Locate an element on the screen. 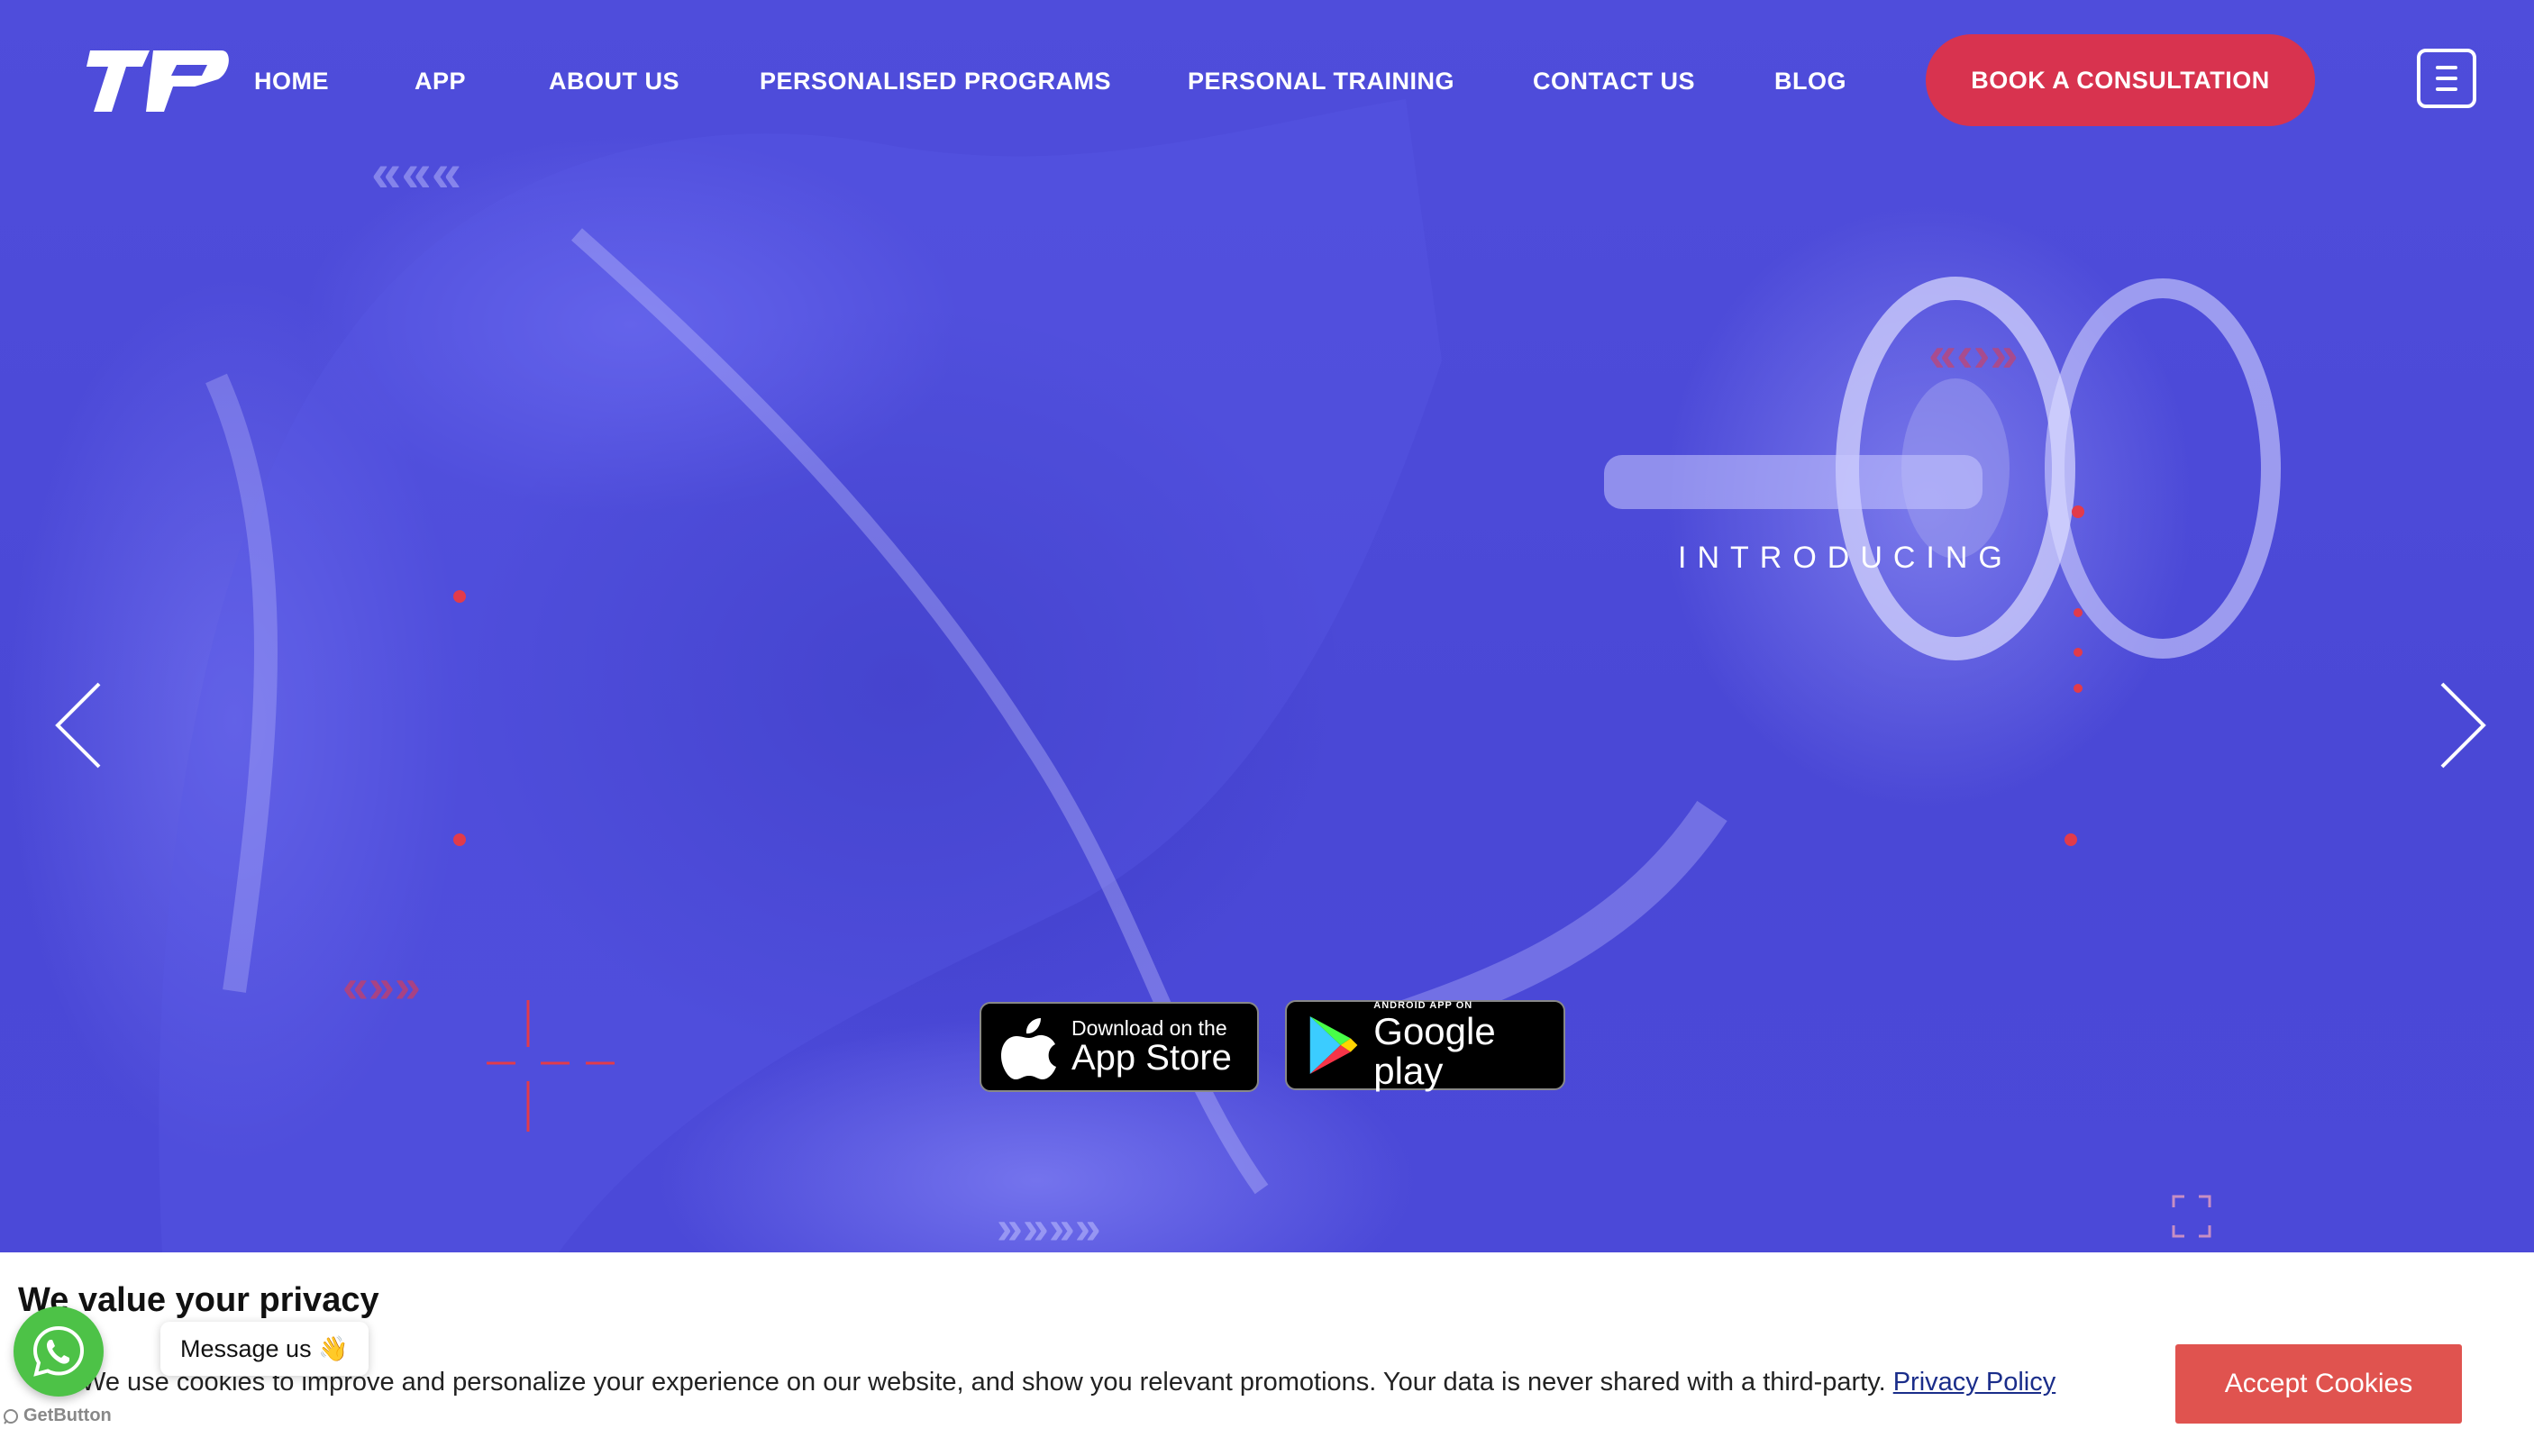 The image size is (2534, 1456). book-consultation-button: BOOK A CONSULTATION is located at coordinates (2120, 80).